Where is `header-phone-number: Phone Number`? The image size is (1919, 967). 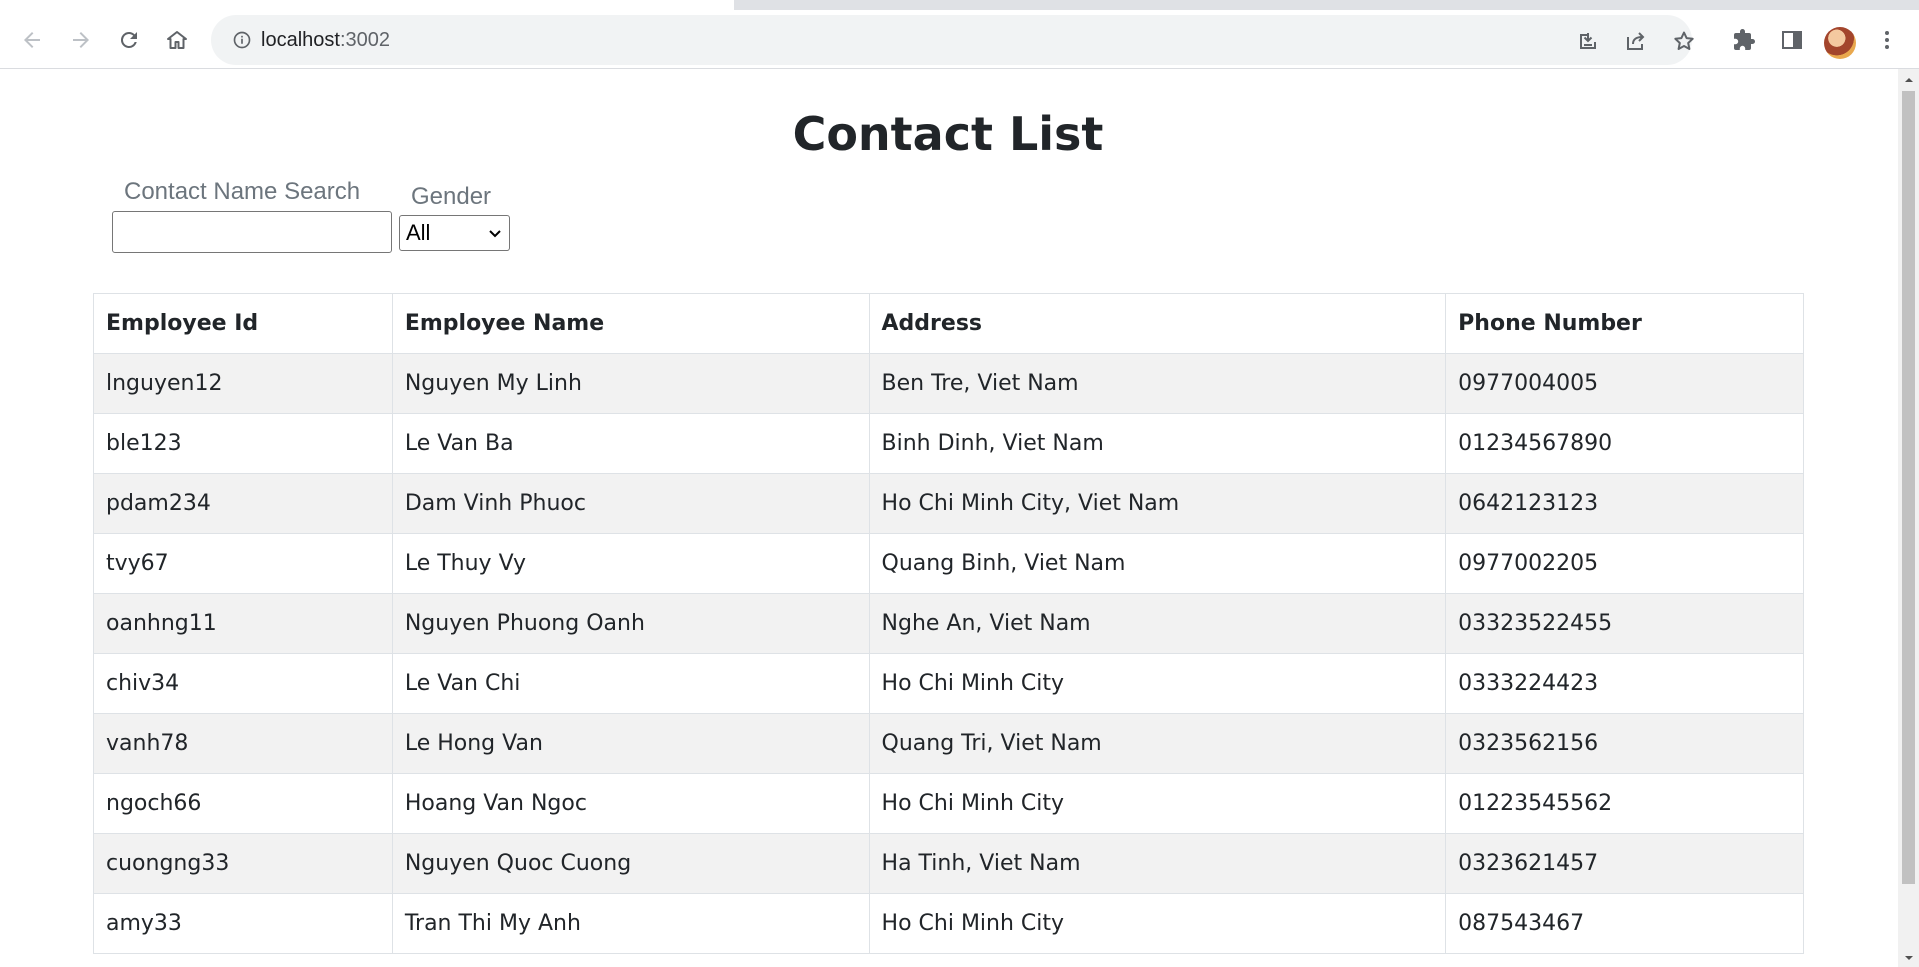
header-phone-number: Phone Number is located at coordinates (1624, 323).